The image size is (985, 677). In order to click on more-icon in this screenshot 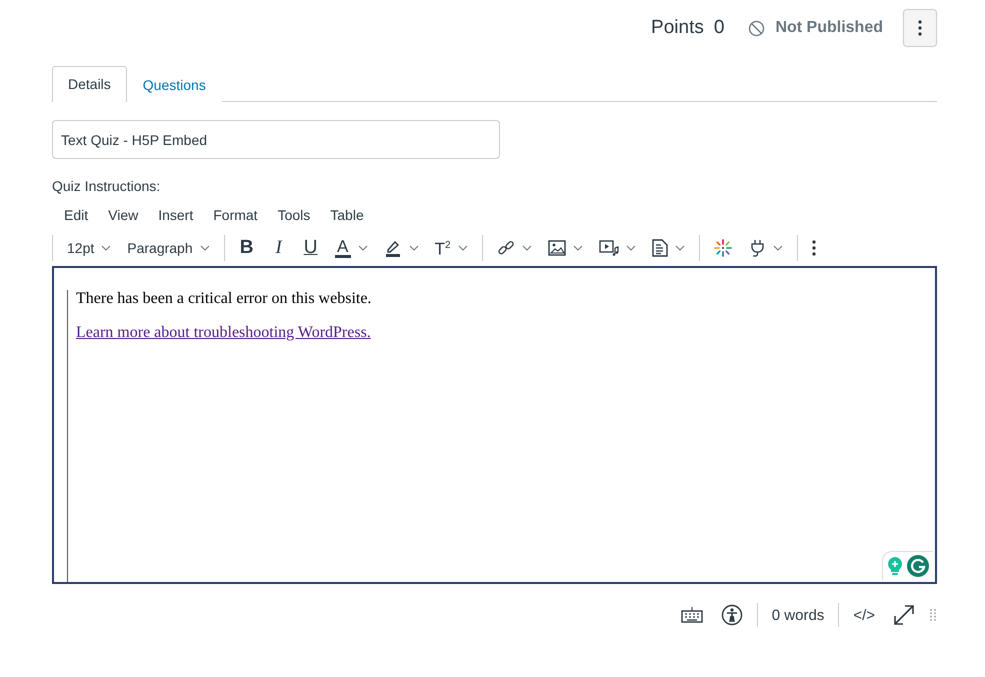, I will do `click(814, 248)`.